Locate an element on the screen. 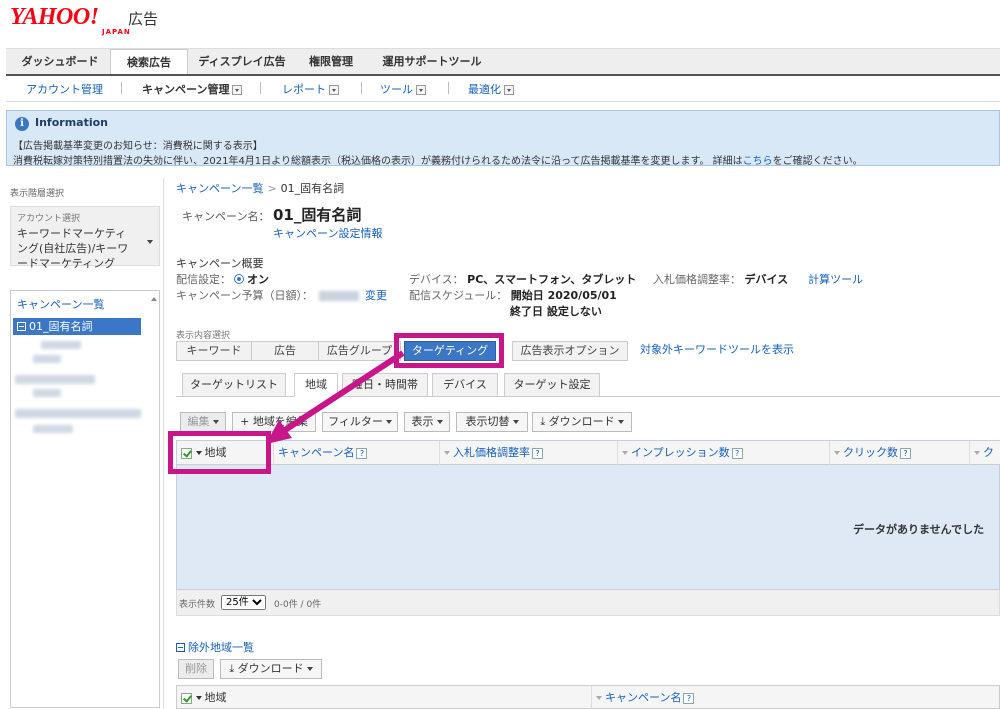 The image size is (1000, 709). view-switch-button: 表示切替 is located at coordinates (492, 422).